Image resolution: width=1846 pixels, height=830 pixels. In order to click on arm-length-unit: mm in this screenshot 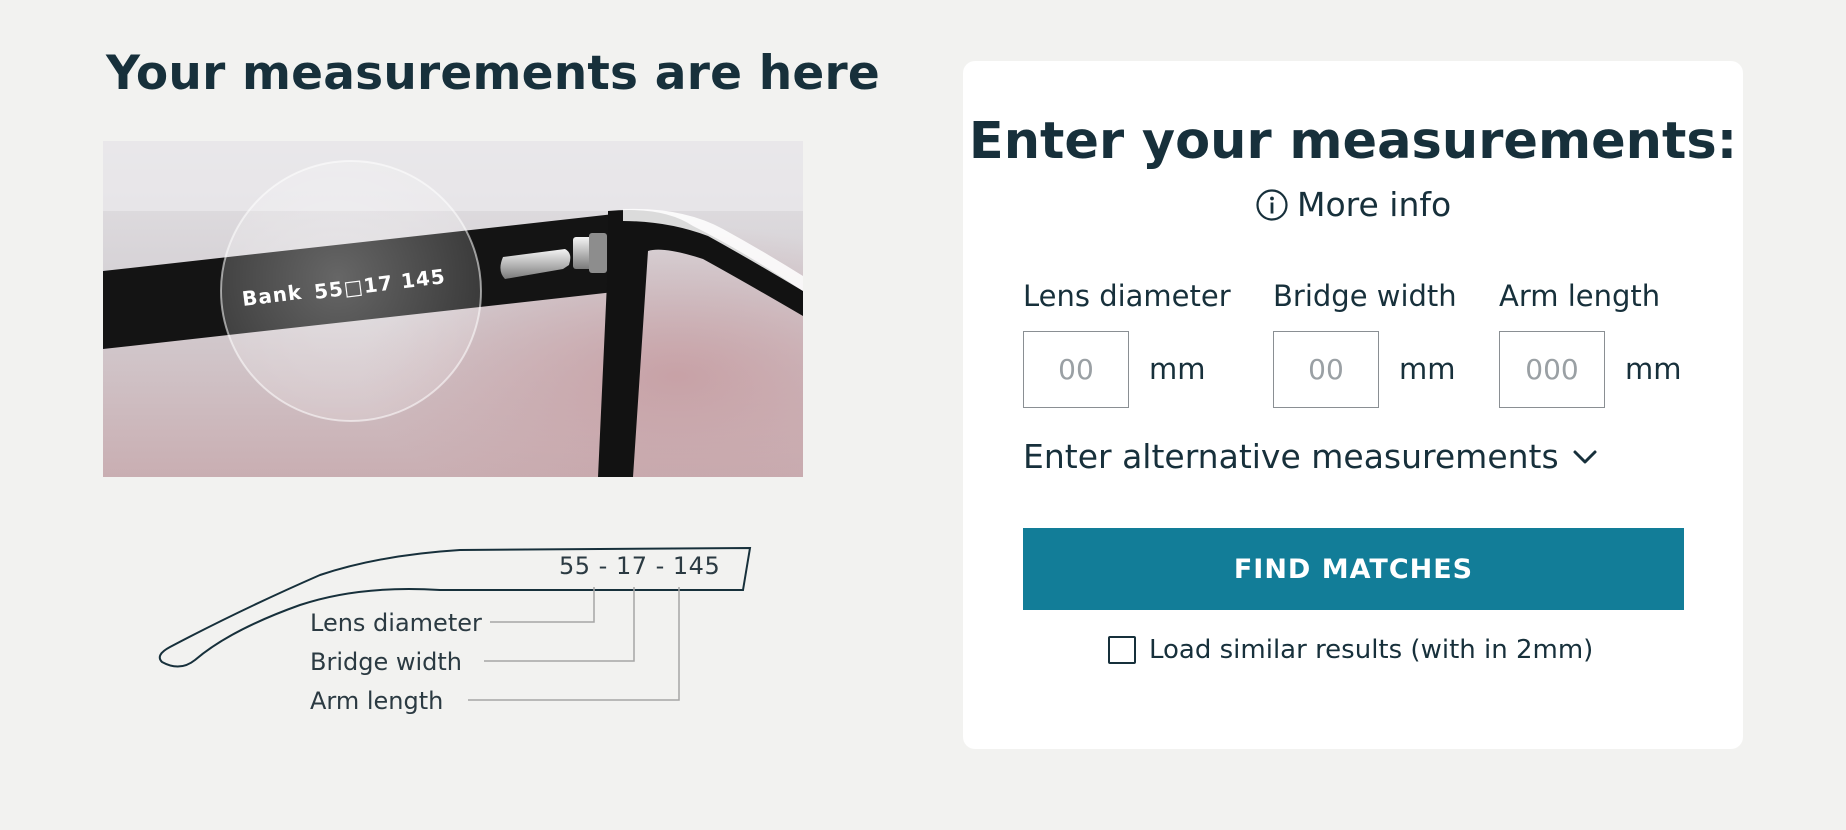, I will do `click(1653, 369)`.